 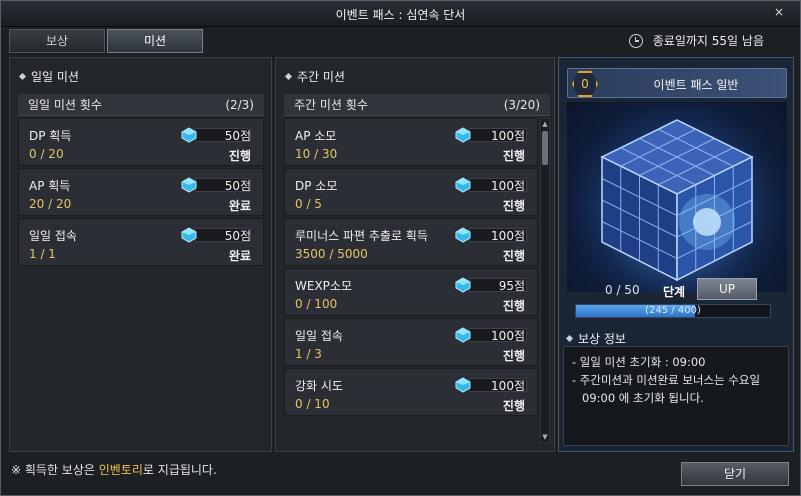 I want to click on mission-name: DP 소모, so click(x=316, y=186).